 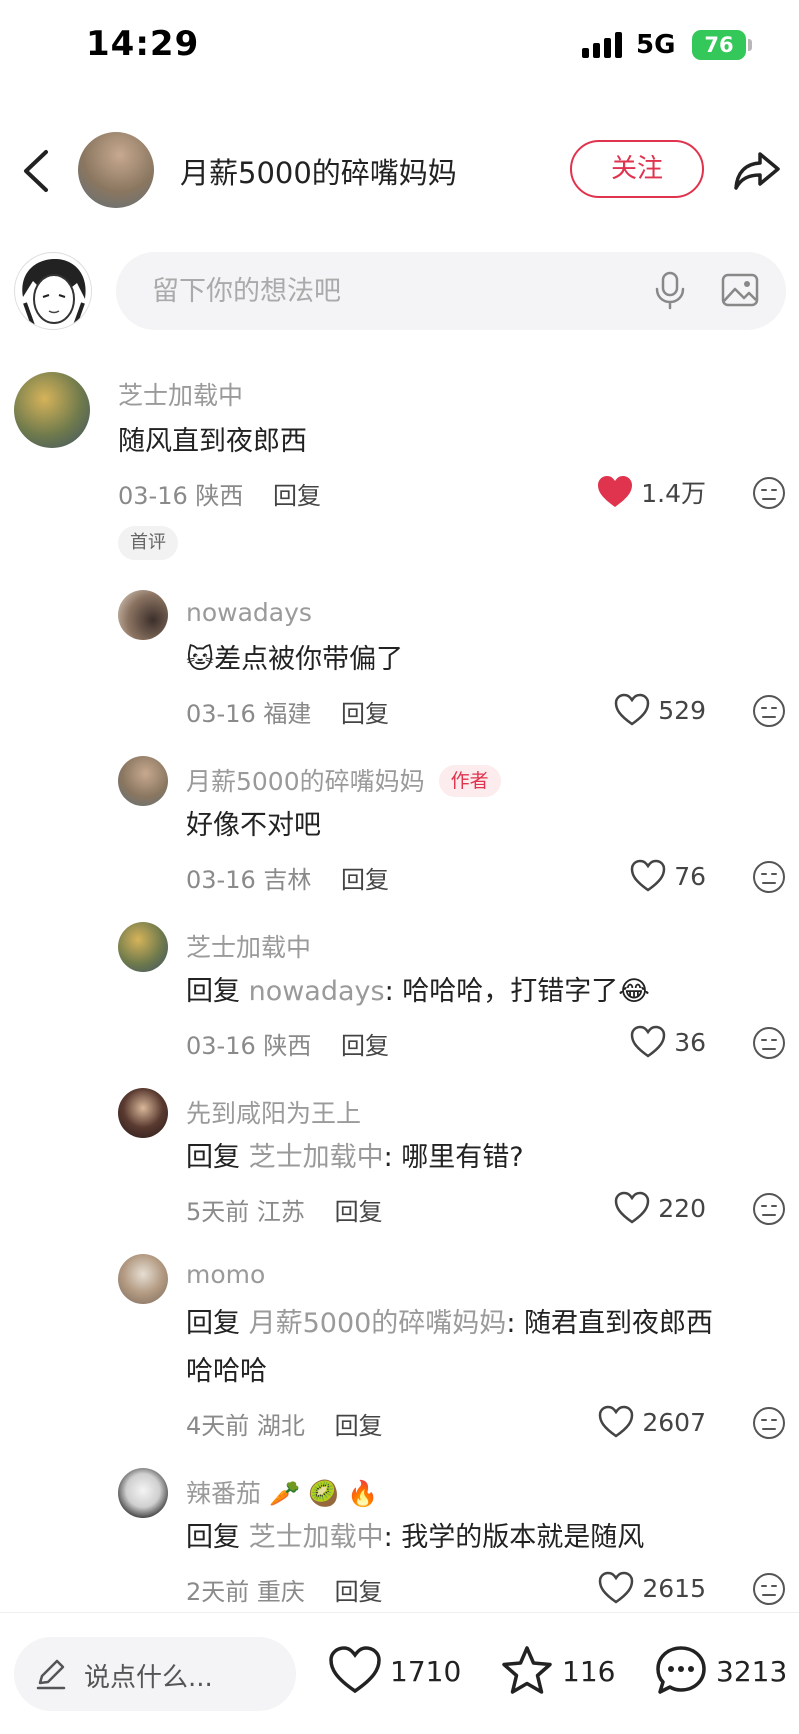 What do you see at coordinates (673, 493) in the screenshot?
I see `like-count: 1.4万` at bounding box center [673, 493].